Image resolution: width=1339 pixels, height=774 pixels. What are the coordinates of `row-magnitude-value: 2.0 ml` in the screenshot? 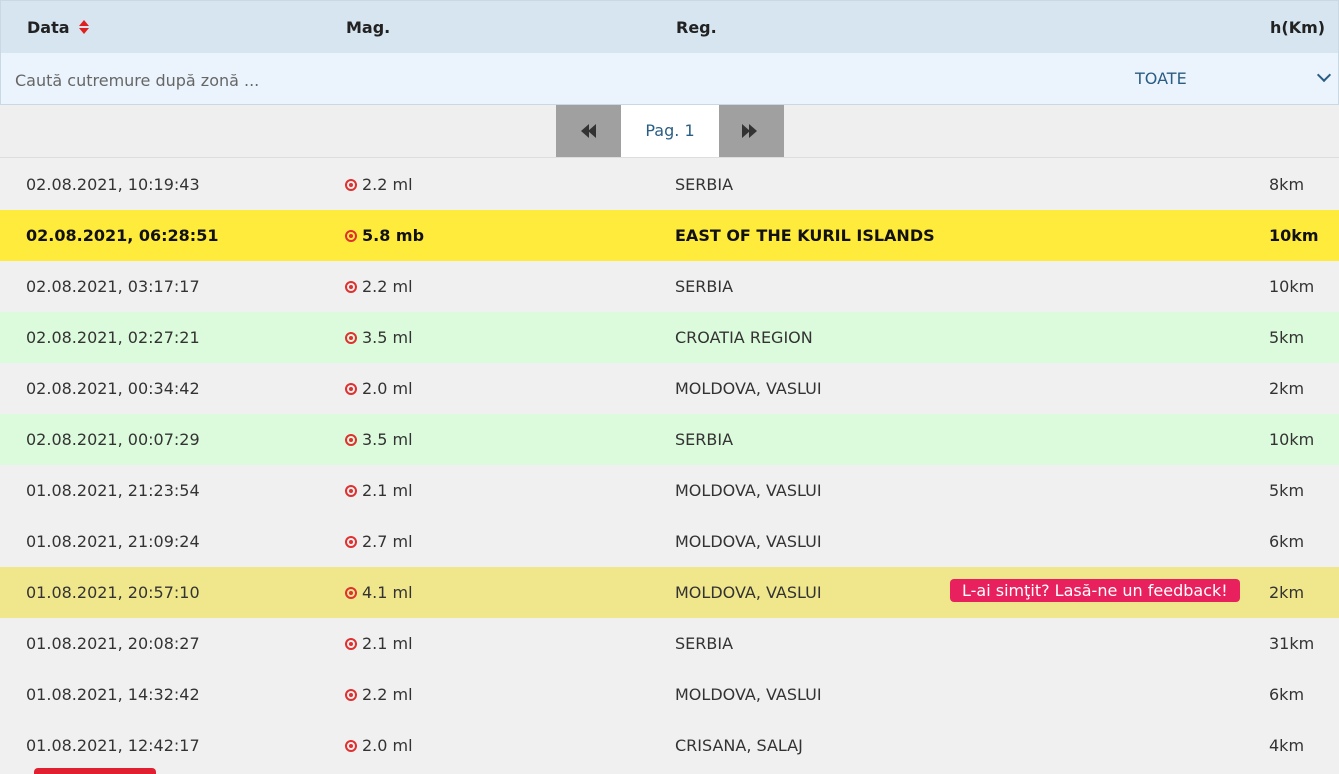 It's located at (387, 388).